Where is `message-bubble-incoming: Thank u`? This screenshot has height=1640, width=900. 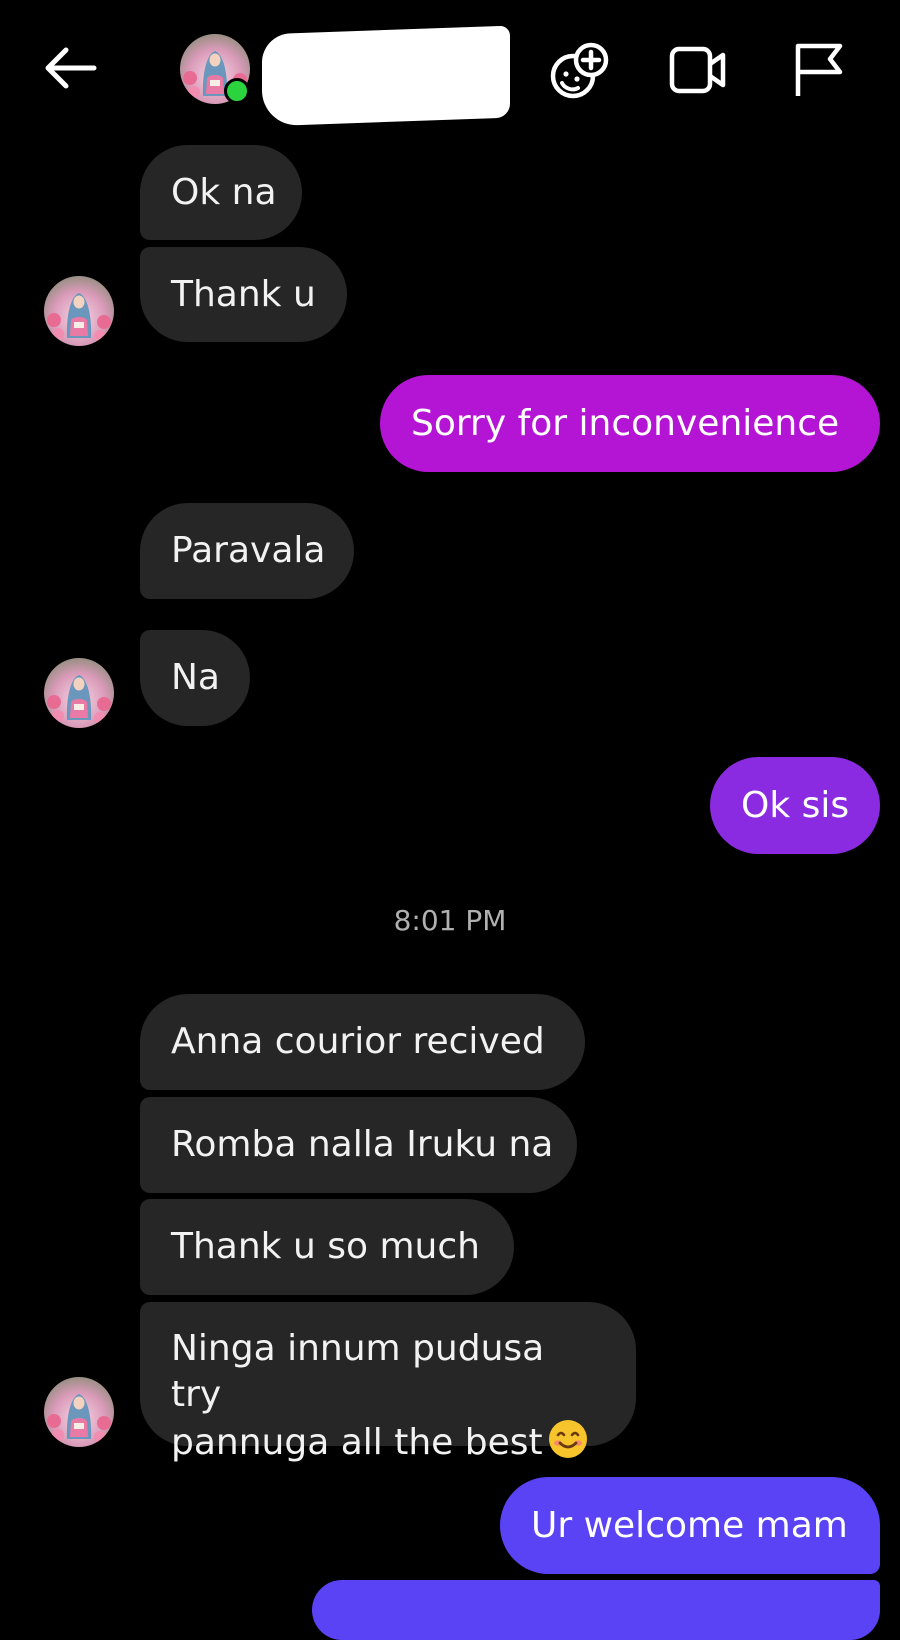
message-bubble-incoming: Thank u is located at coordinates (243, 294).